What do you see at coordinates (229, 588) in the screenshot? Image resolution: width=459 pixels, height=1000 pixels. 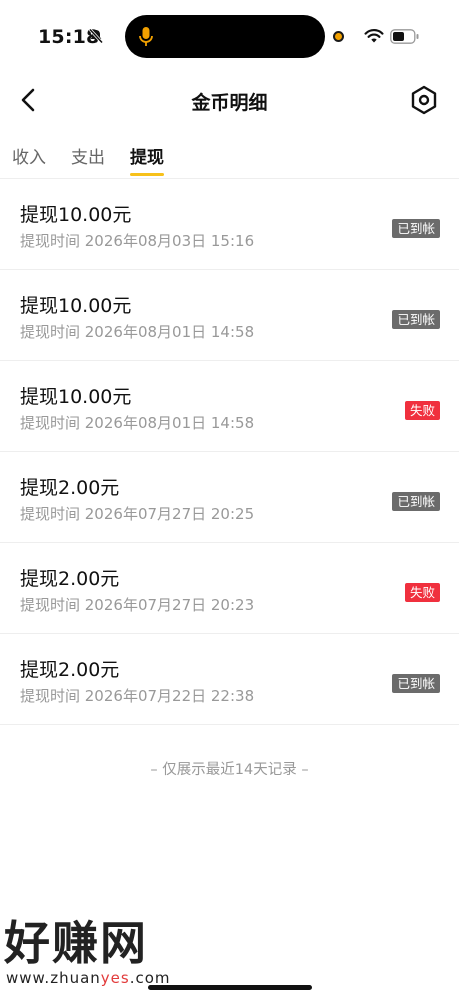 I see `list-item: 提现2.00元 提现时间 2026年07月27日 20:23 失败` at bounding box center [229, 588].